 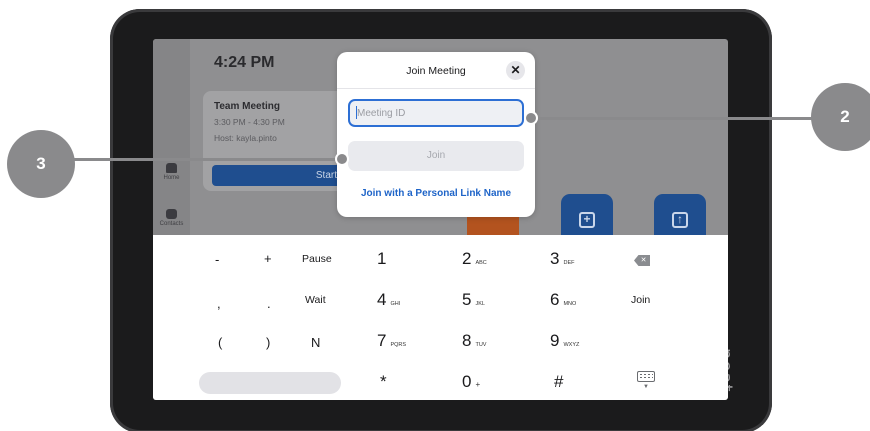 What do you see at coordinates (562, 259) in the screenshot?
I see `key-3: 3 DEF` at bounding box center [562, 259].